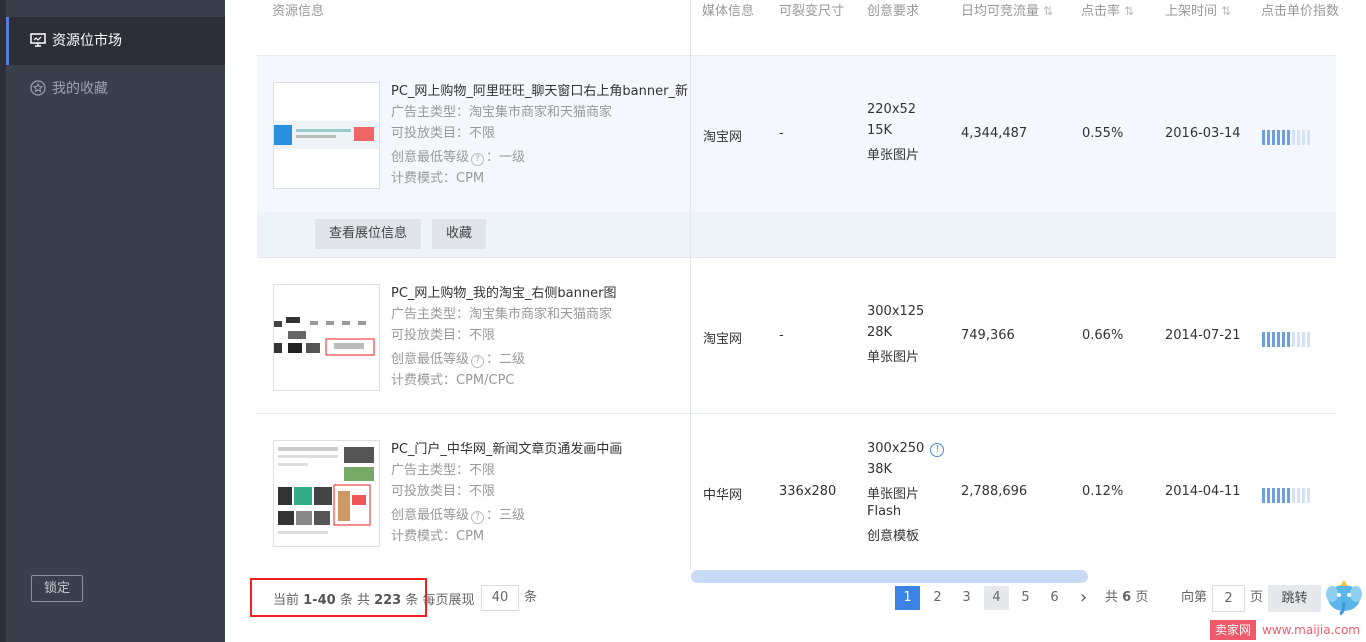 The height and width of the screenshot is (642, 1366). I want to click on media-cell: 淘宝网, so click(723, 137).